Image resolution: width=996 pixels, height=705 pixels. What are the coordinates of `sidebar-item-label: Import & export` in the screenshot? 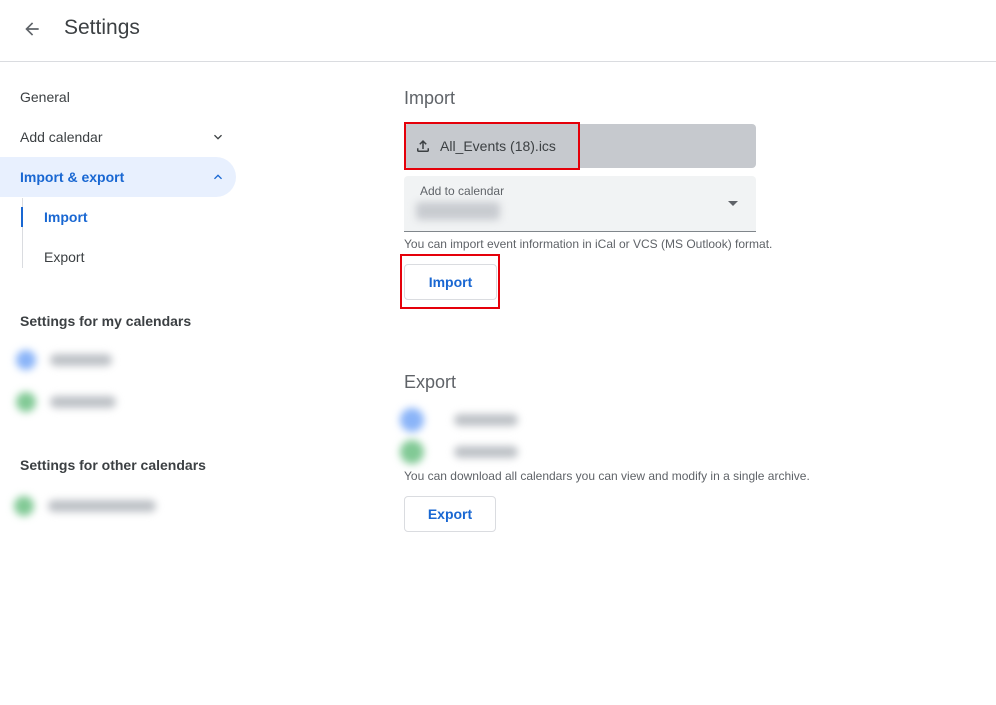 It's located at (72, 177).